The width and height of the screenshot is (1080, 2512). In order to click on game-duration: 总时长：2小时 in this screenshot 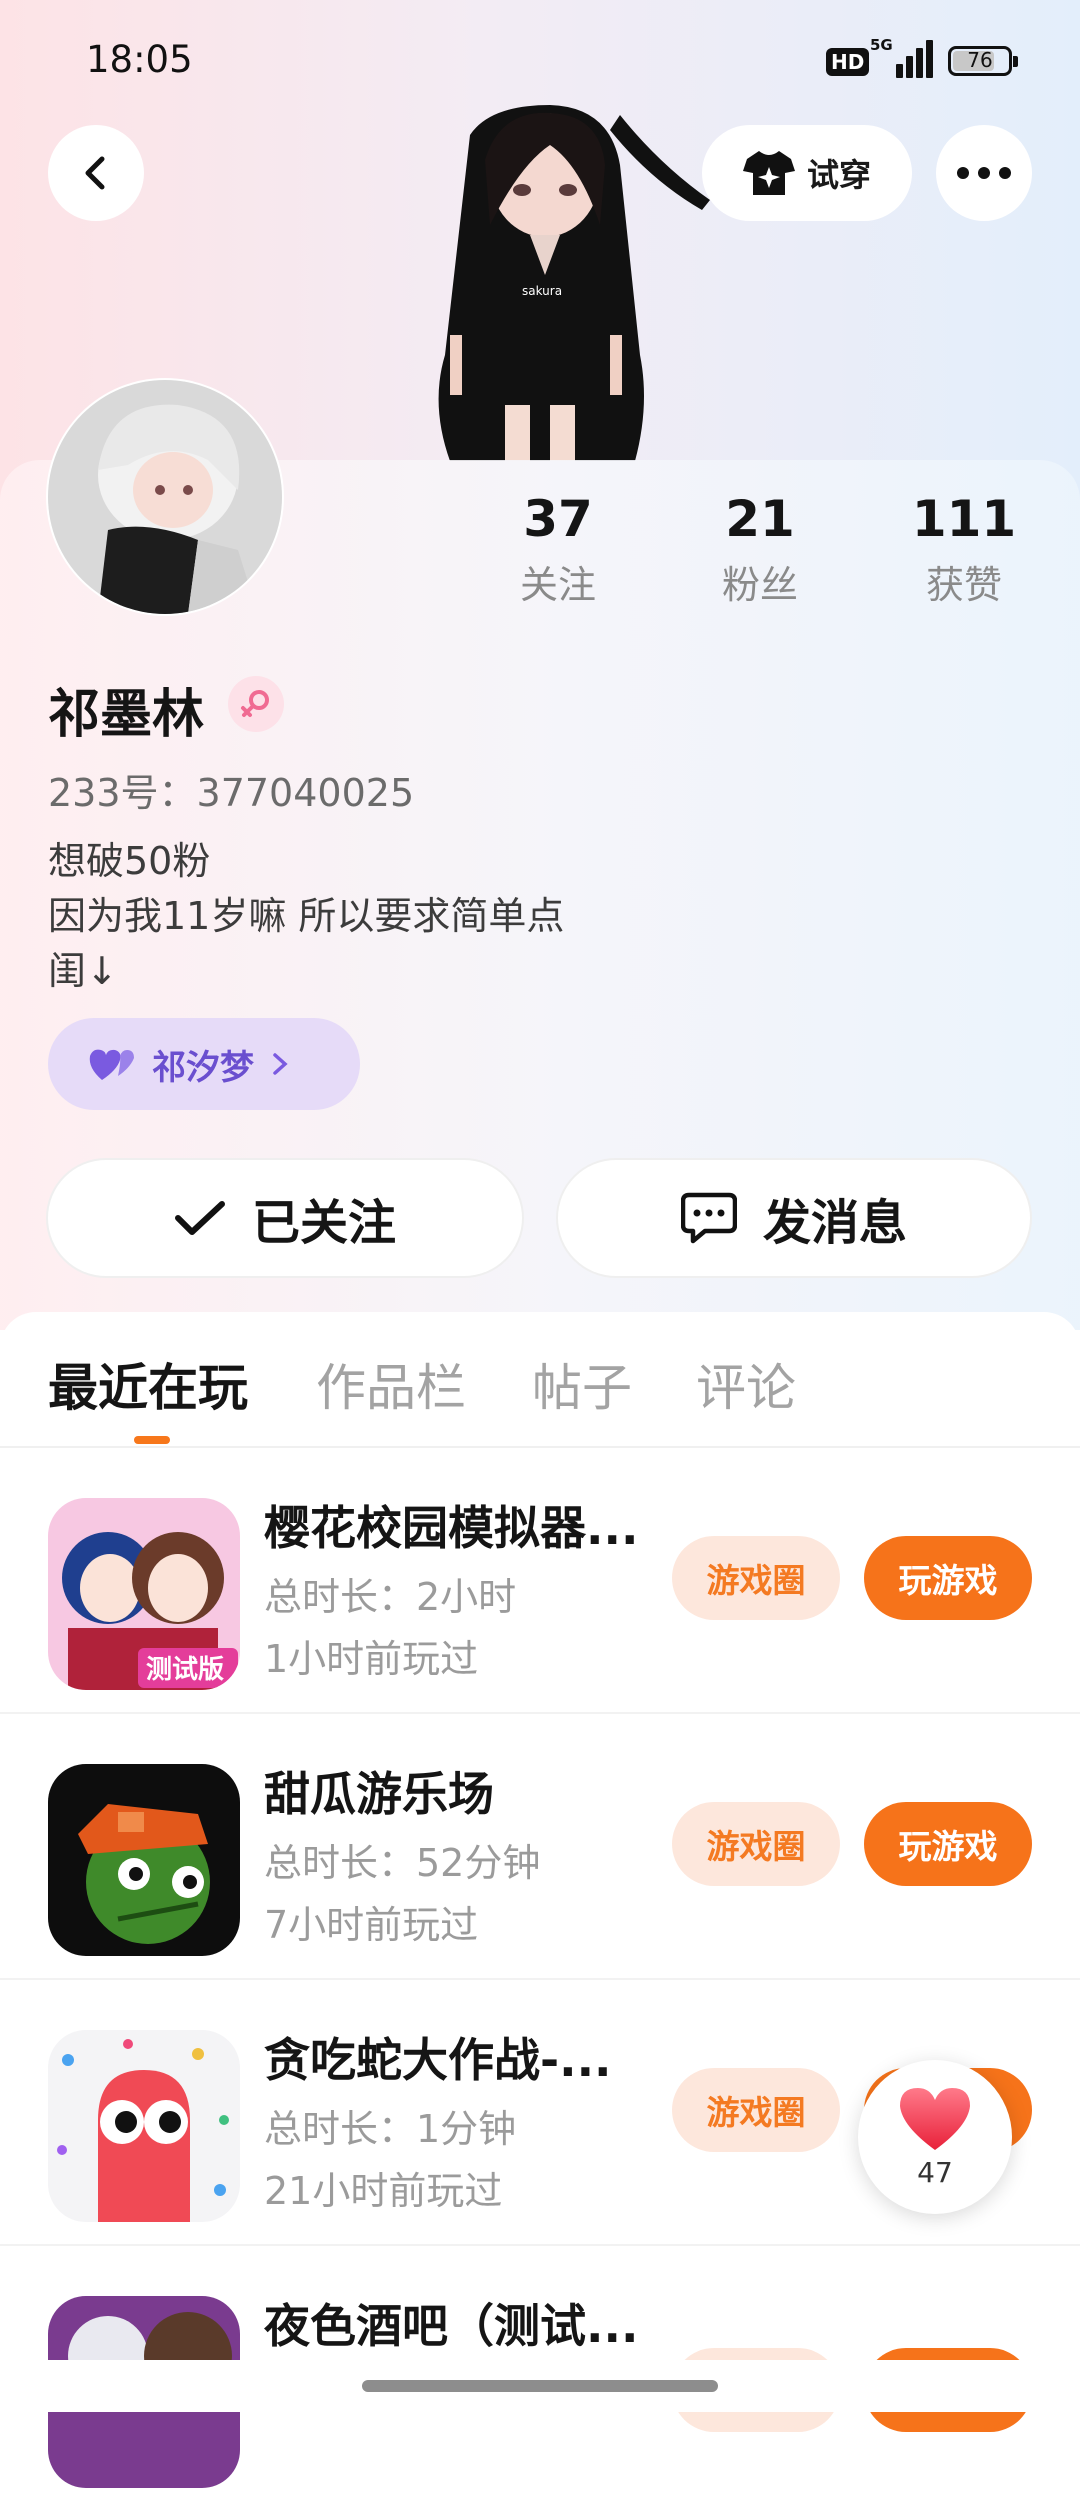, I will do `click(390, 1597)`.